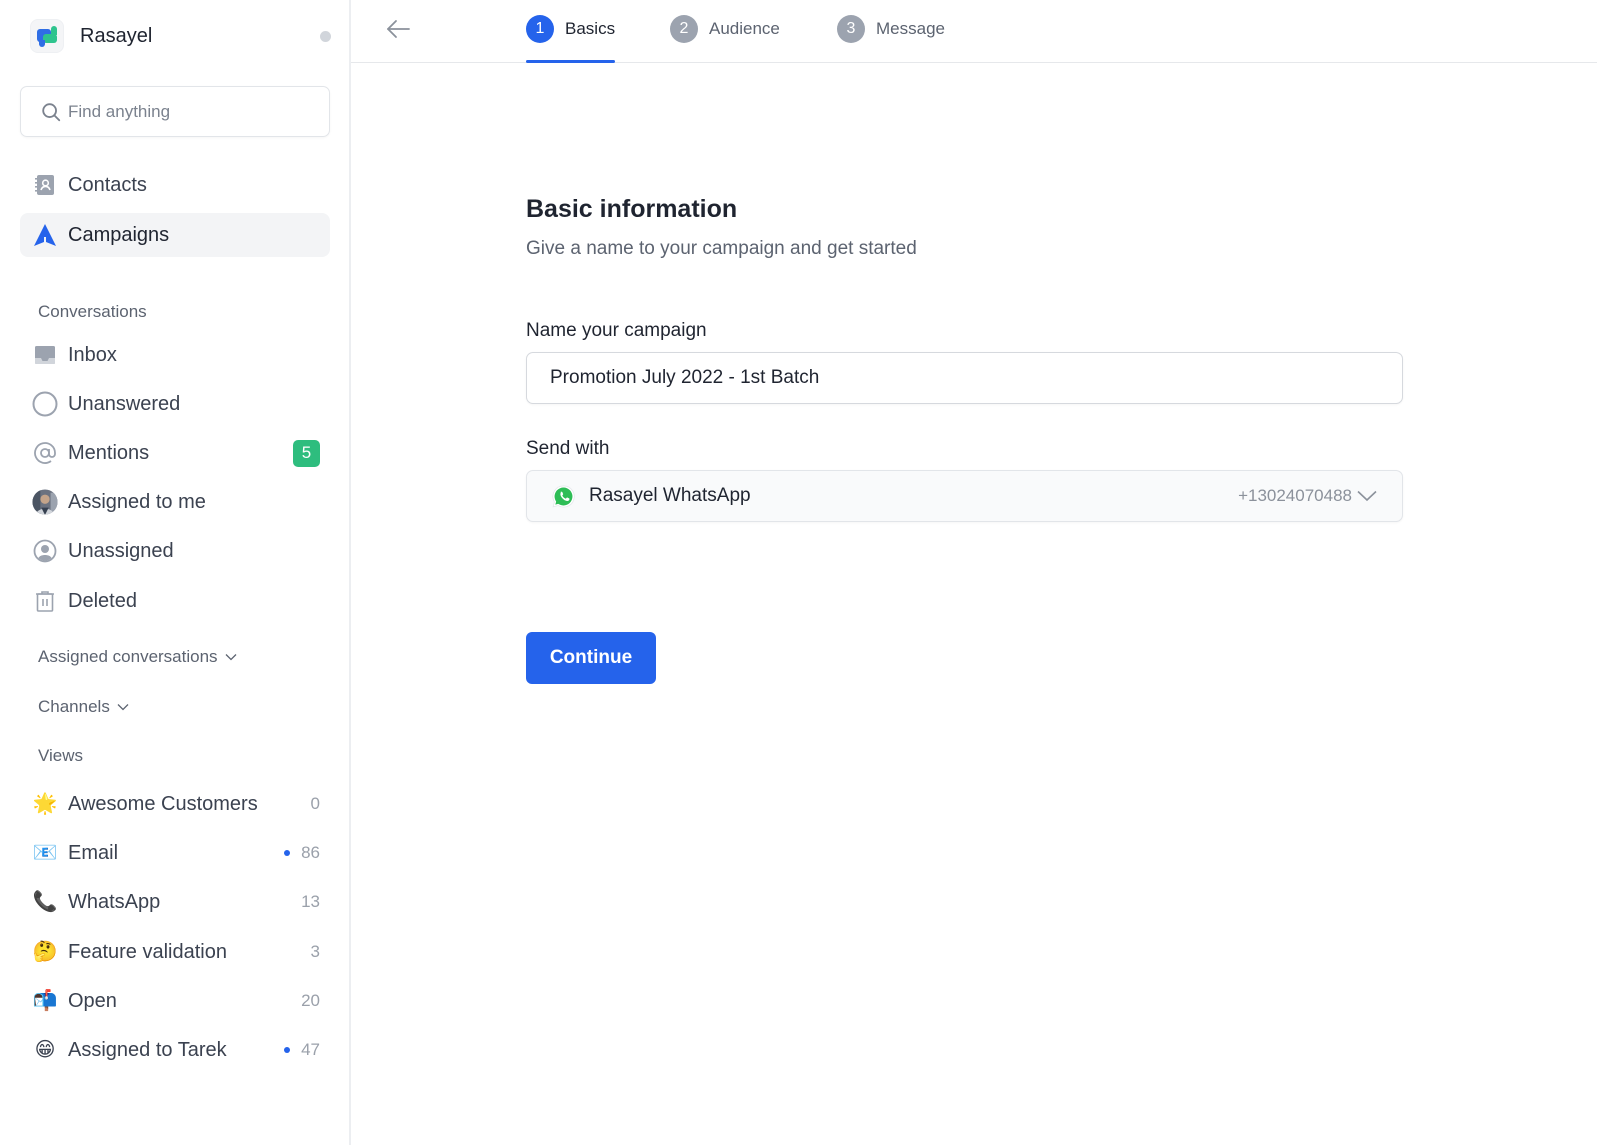 The width and height of the screenshot is (1597, 1145). Describe the element at coordinates (45, 502) in the screenshot. I see `avatar-icon` at that location.